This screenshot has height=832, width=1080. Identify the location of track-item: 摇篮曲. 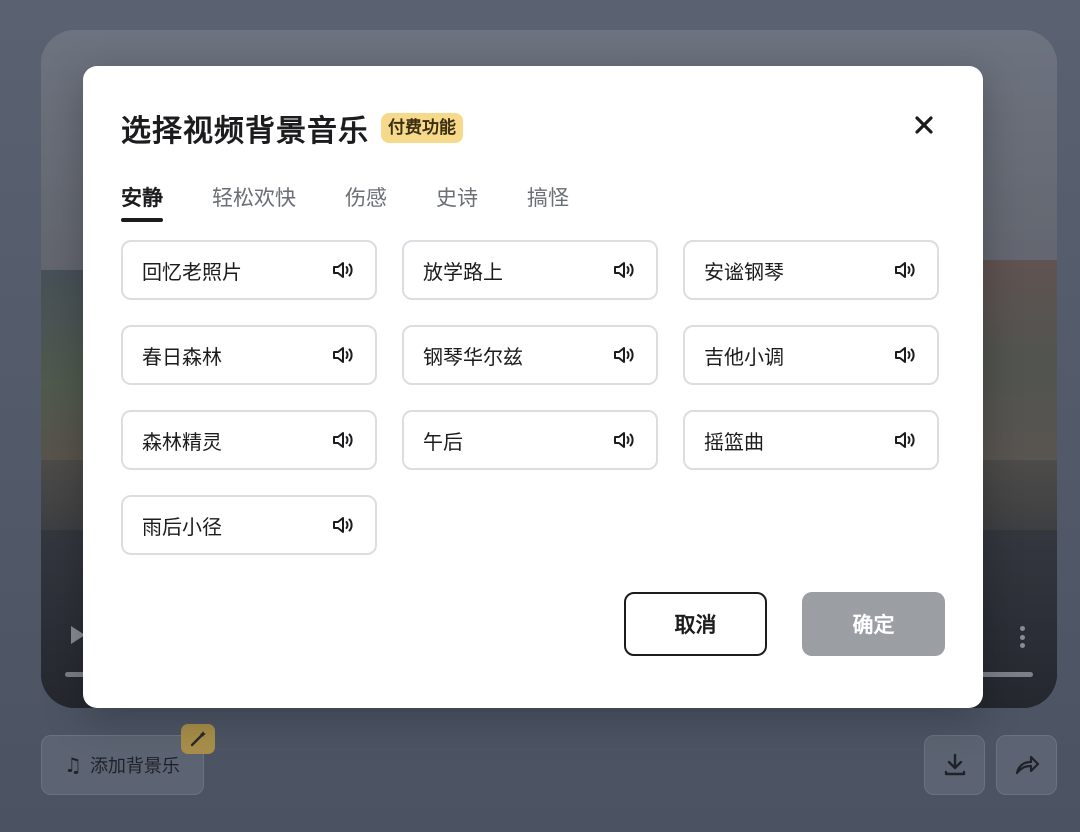
(811, 440).